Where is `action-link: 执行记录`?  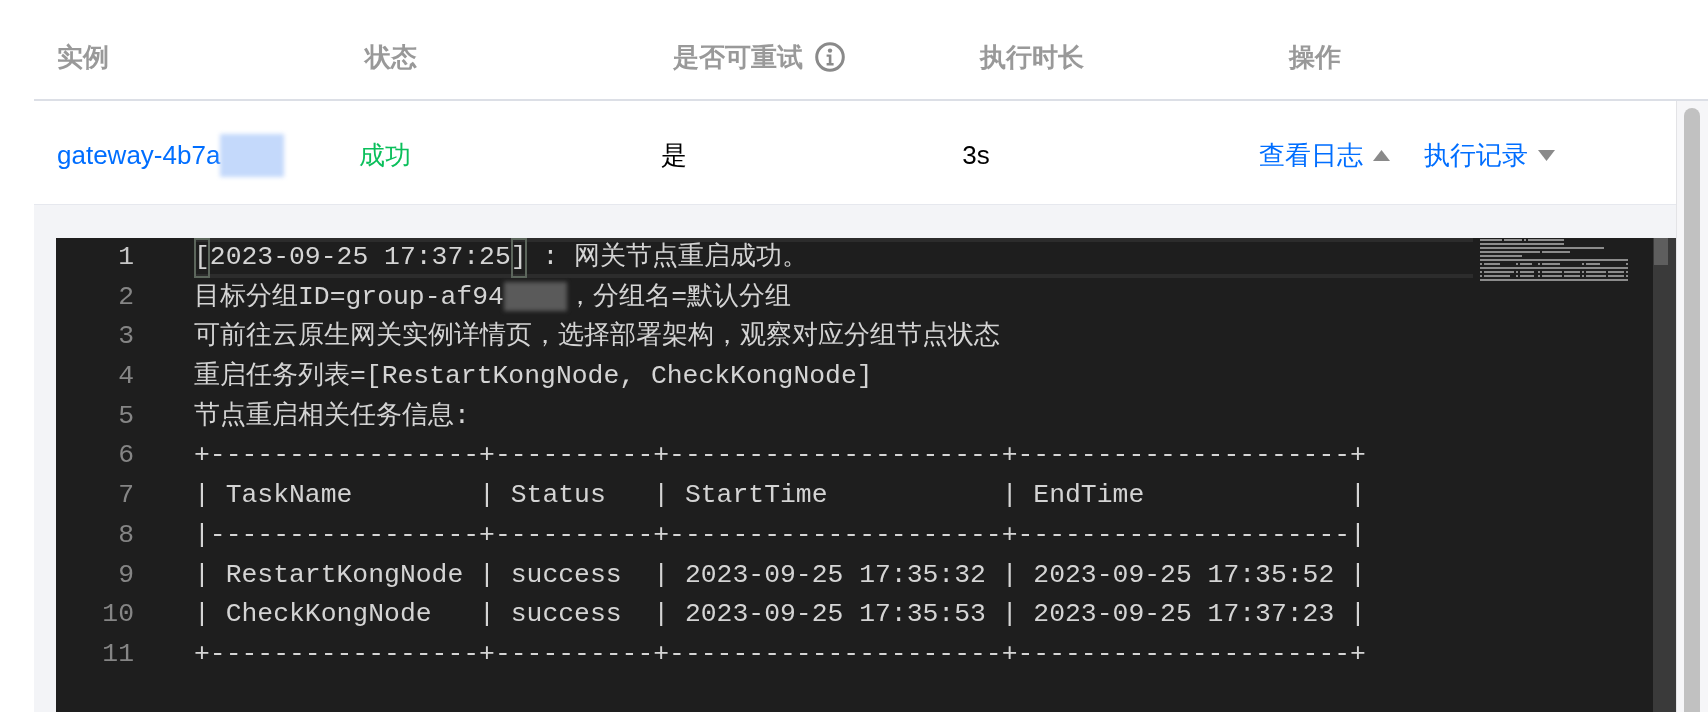
action-link: 执行记录 is located at coordinates (1490, 155).